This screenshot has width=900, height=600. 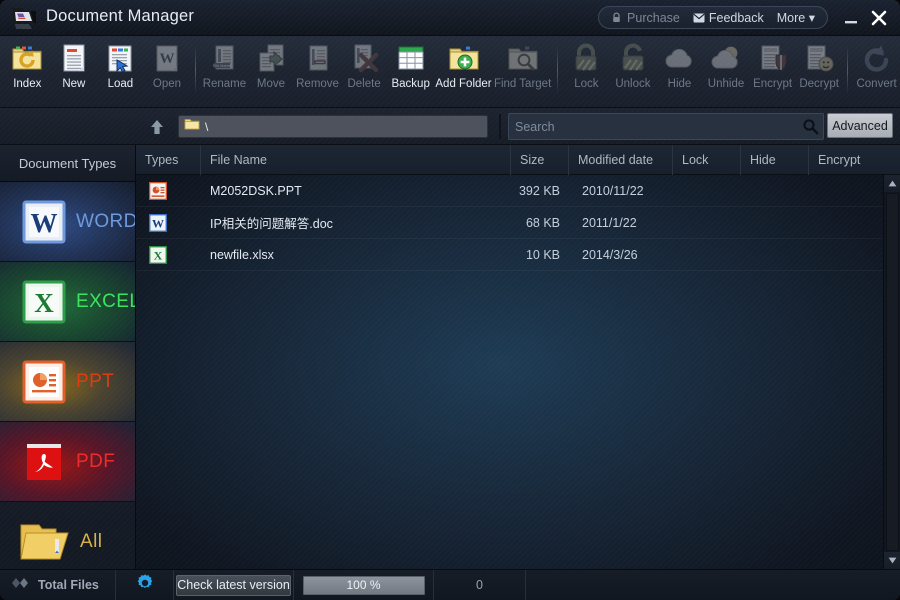 I want to click on check-latest-version-button: Check latest version, so click(x=233, y=585).